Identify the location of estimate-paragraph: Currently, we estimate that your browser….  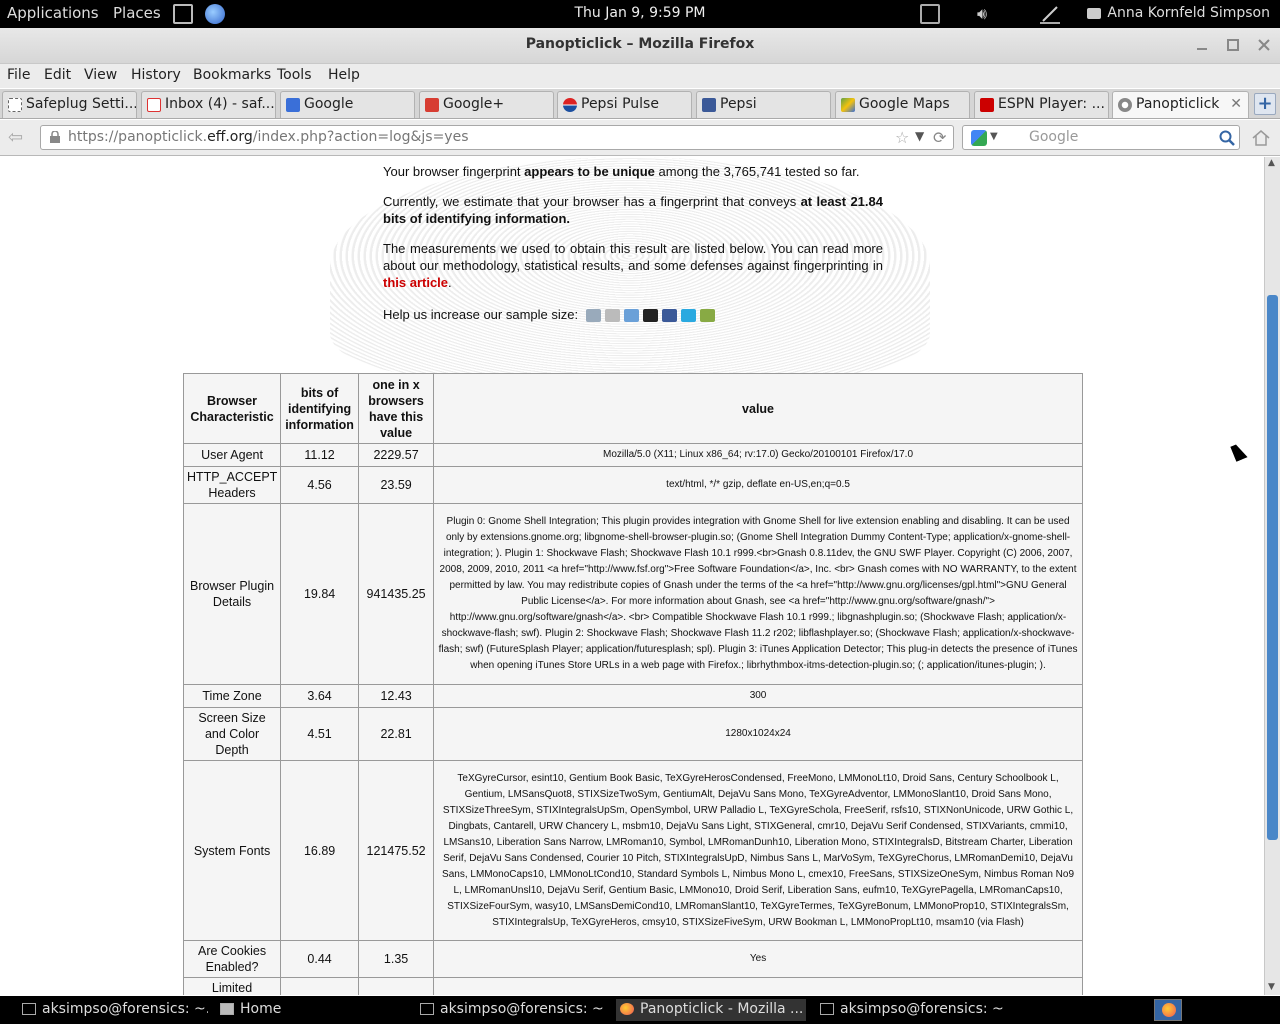
(633, 210).